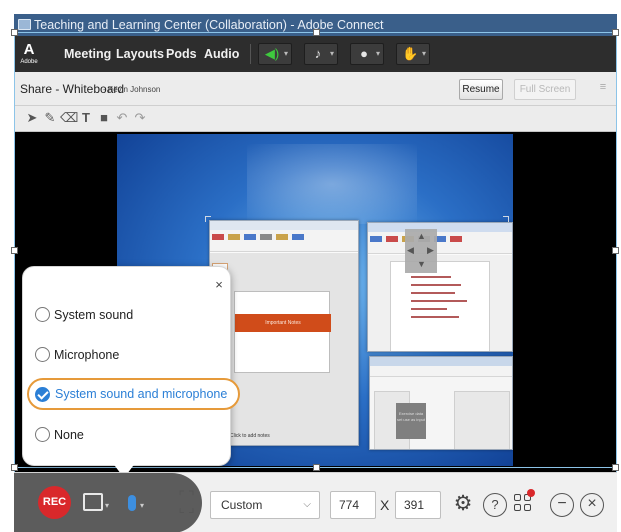  Describe the element at coordinates (122, 118) in the screenshot. I see `undo-icon: ↶` at that location.